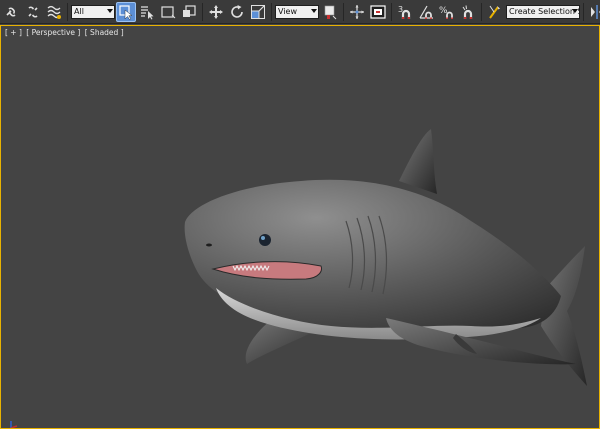 The width and height of the screenshot is (600, 429). I want to click on bind-to-space-warp-button, so click(54, 12).